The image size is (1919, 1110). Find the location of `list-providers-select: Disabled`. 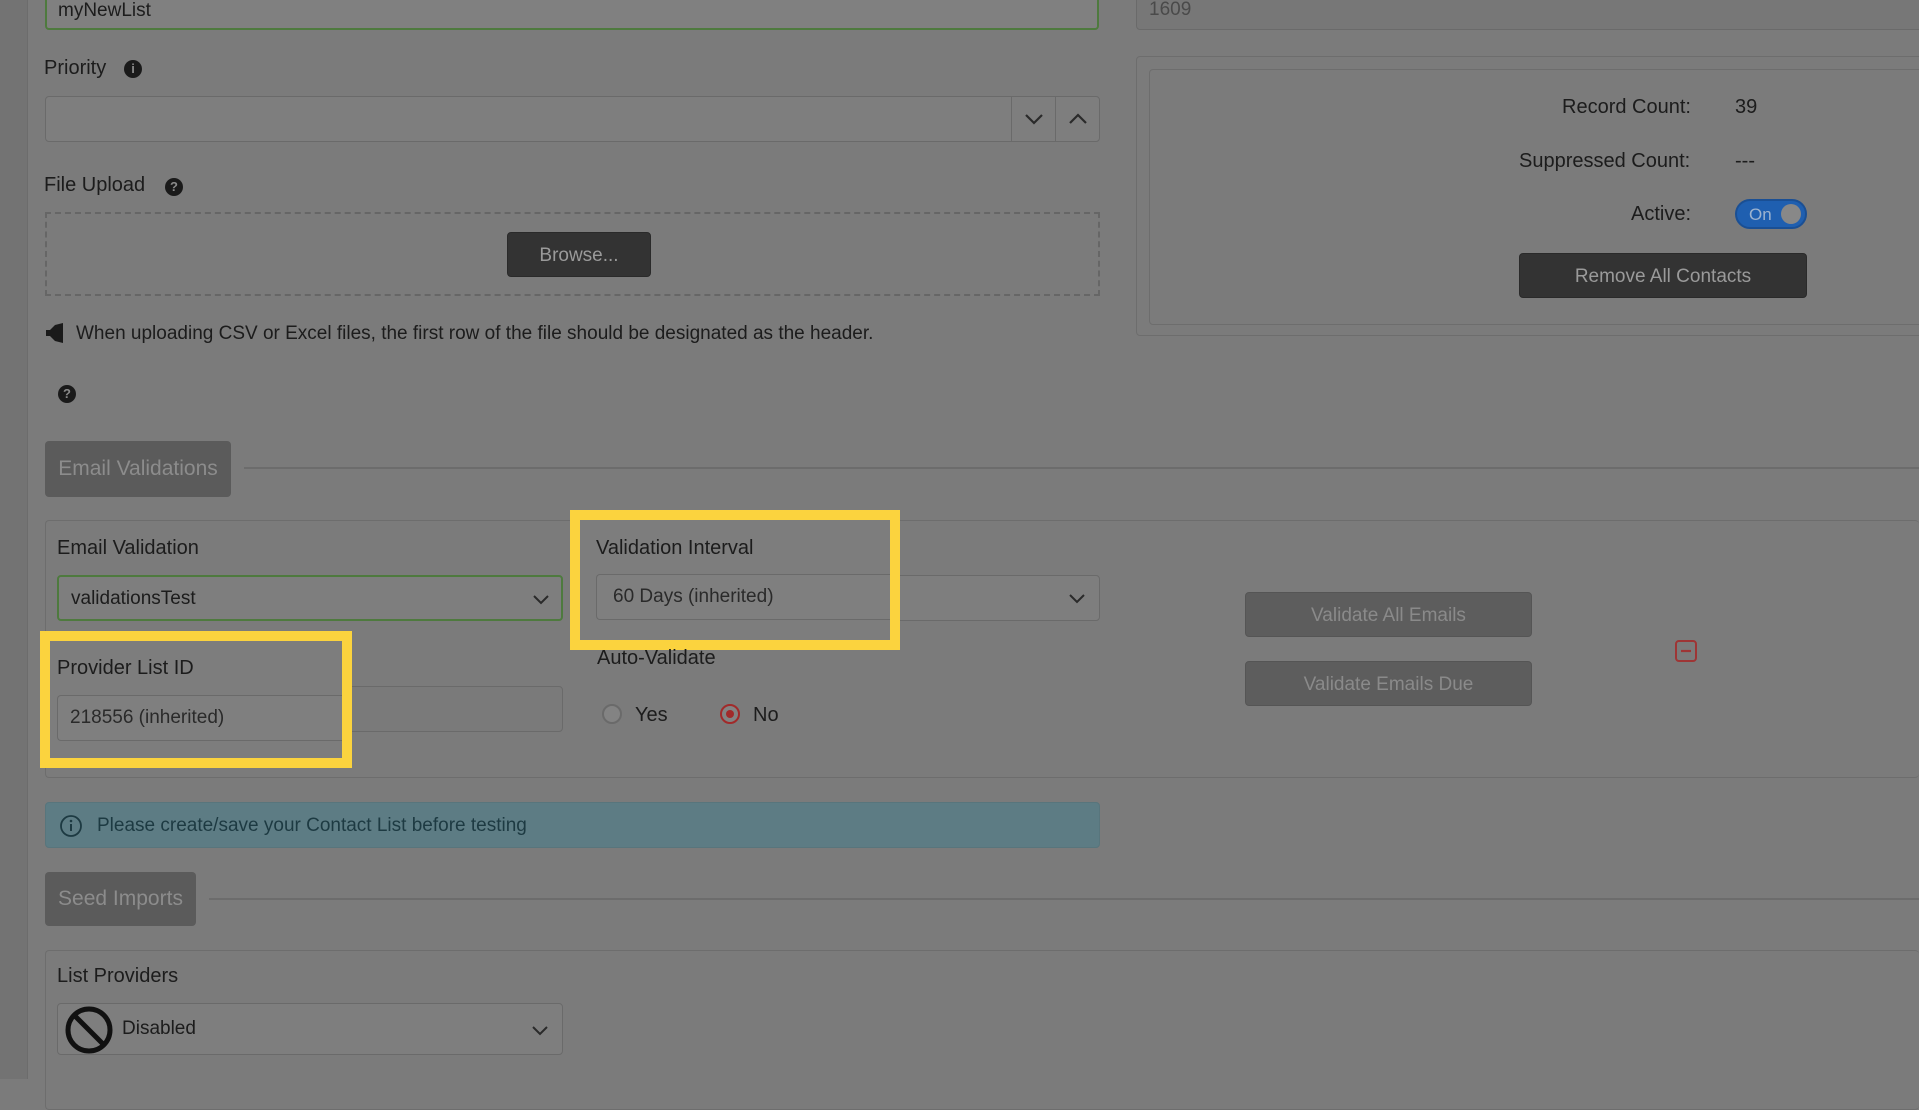

list-providers-select: Disabled is located at coordinates (310, 1029).